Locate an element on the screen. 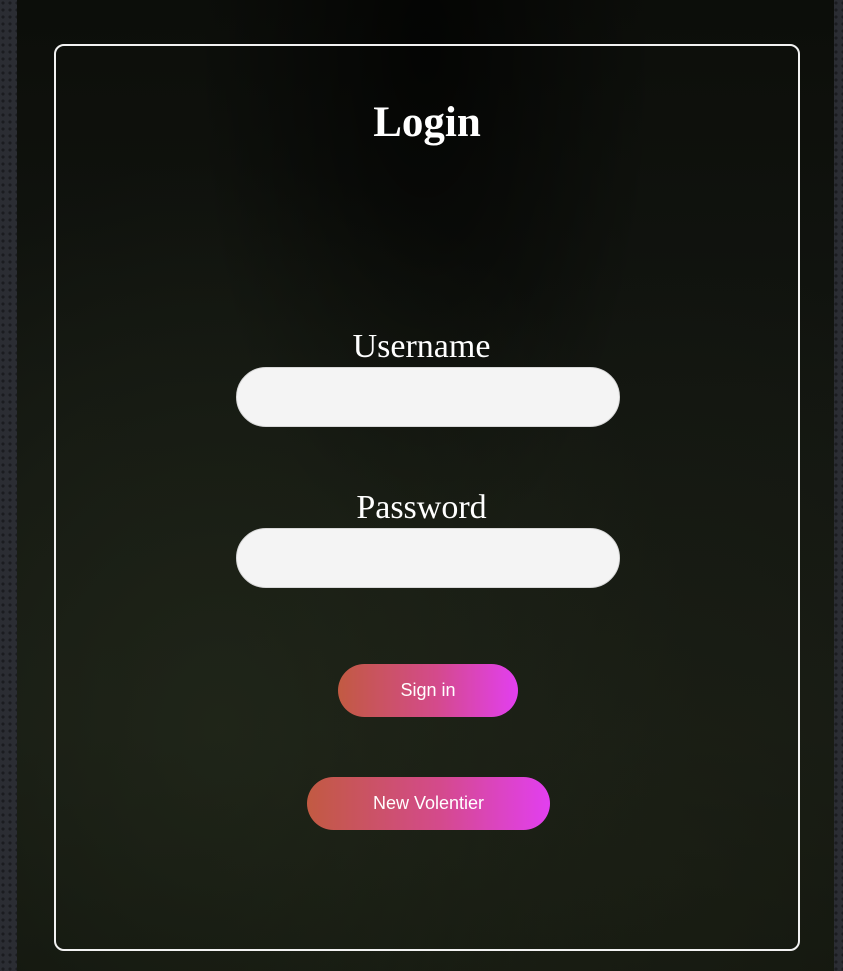 The image size is (843, 971). new-volunteer-button: New Volentier is located at coordinates (428, 803).